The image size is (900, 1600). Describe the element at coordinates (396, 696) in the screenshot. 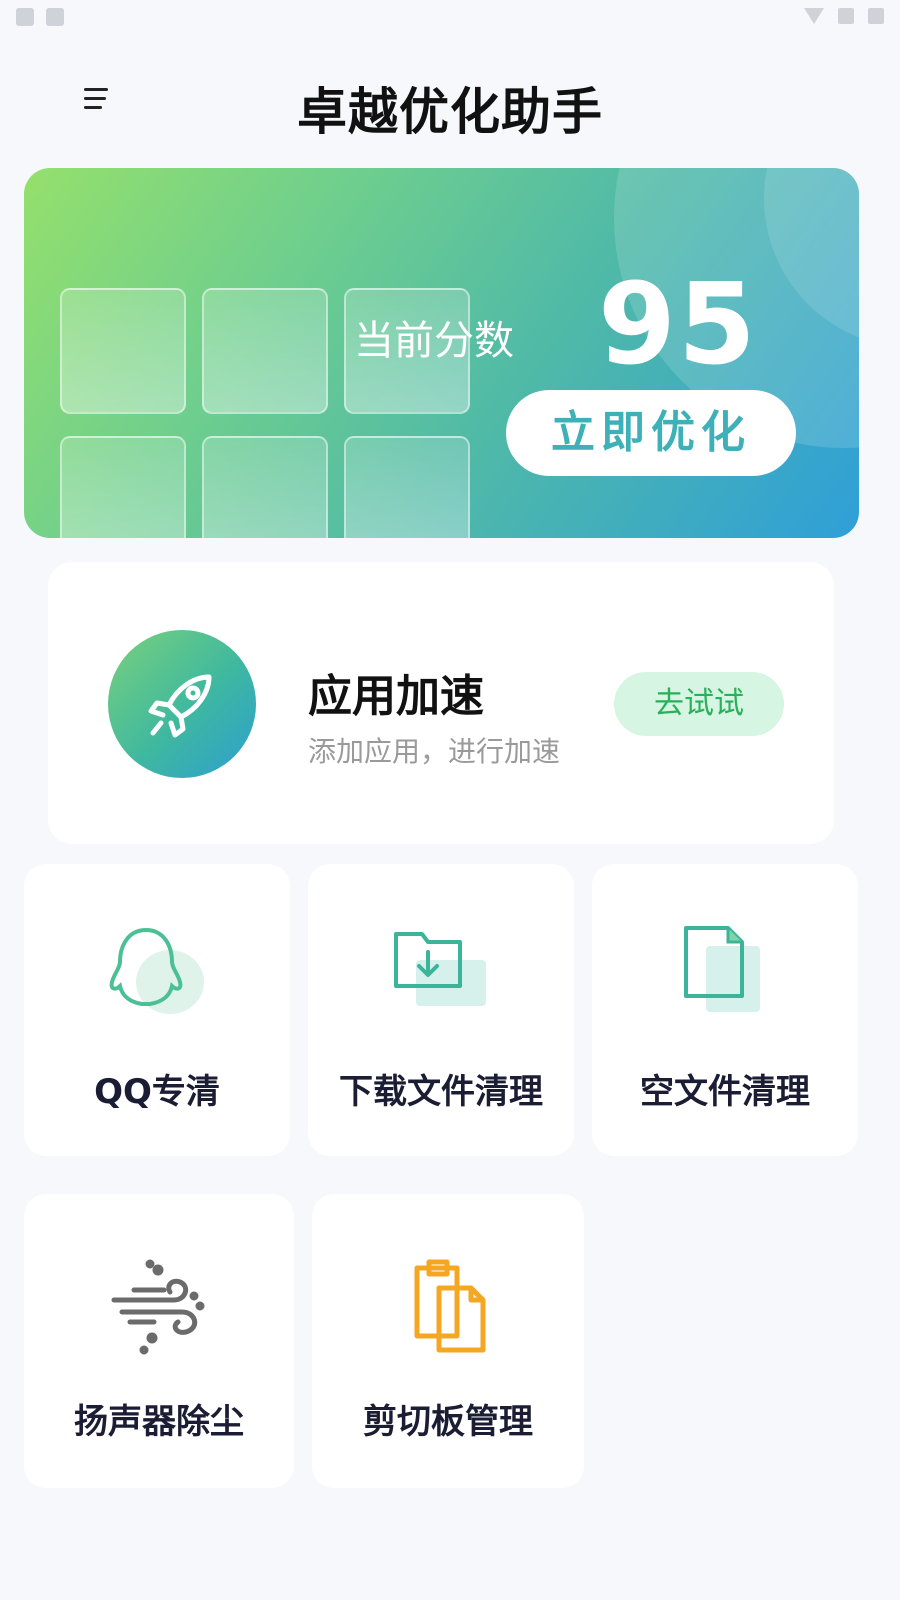

I see `accelerate-title: 应用加速` at that location.